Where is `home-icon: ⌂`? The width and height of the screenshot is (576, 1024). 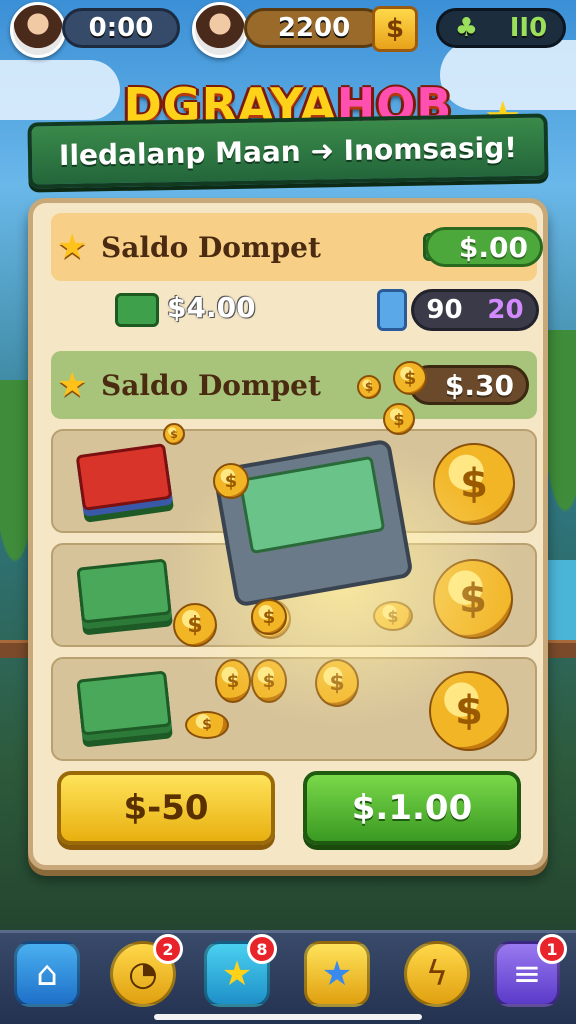
home-icon: ⌂ is located at coordinates (47, 974).